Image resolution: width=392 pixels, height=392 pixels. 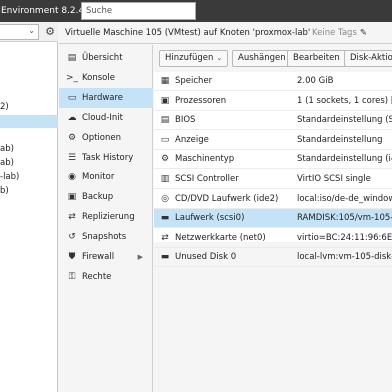 What do you see at coordinates (29, 207) in the screenshot?
I see `resource-tree: ⌄ ⚙ 2) ab) ab) -lab) b)` at bounding box center [29, 207].